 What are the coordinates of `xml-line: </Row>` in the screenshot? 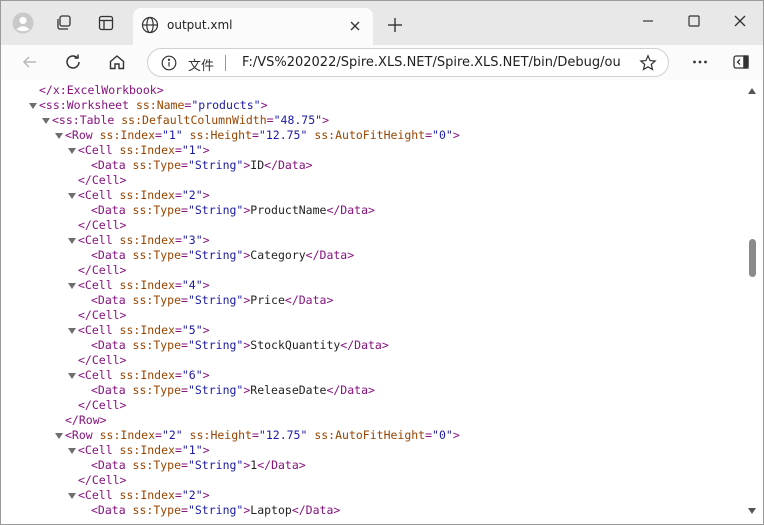 It's located at (371, 420).